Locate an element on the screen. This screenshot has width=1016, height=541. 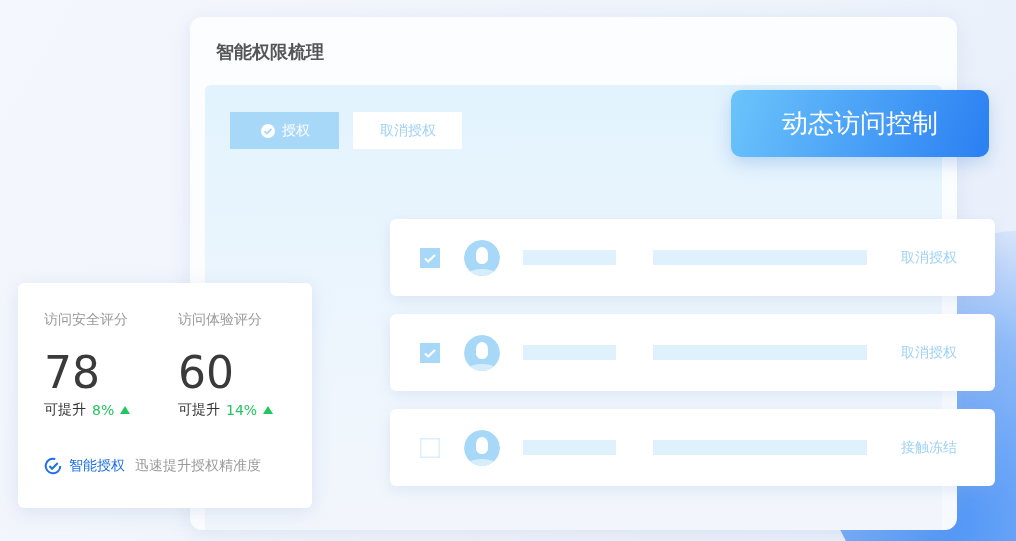
improve-percent: 8% is located at coordinates (103, 410).